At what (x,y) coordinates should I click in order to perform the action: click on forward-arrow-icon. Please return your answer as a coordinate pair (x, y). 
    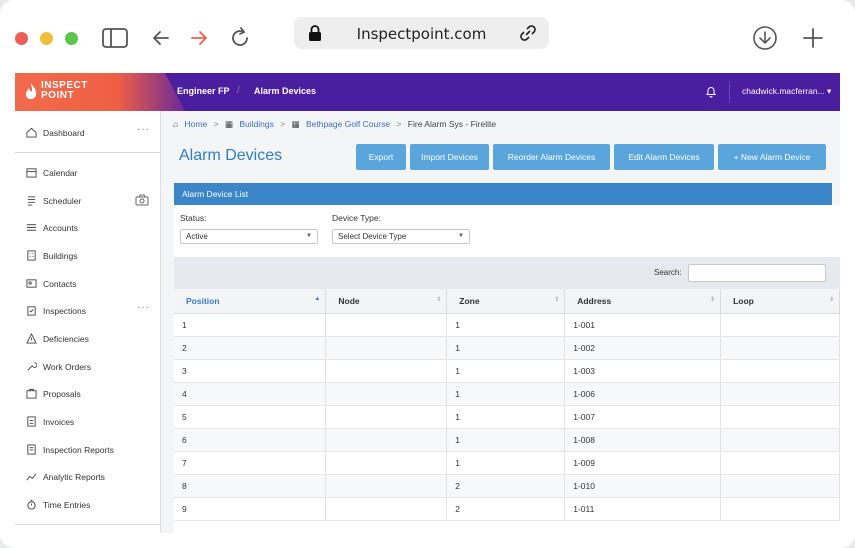
    Looking at the image, I should click on (199, 38).